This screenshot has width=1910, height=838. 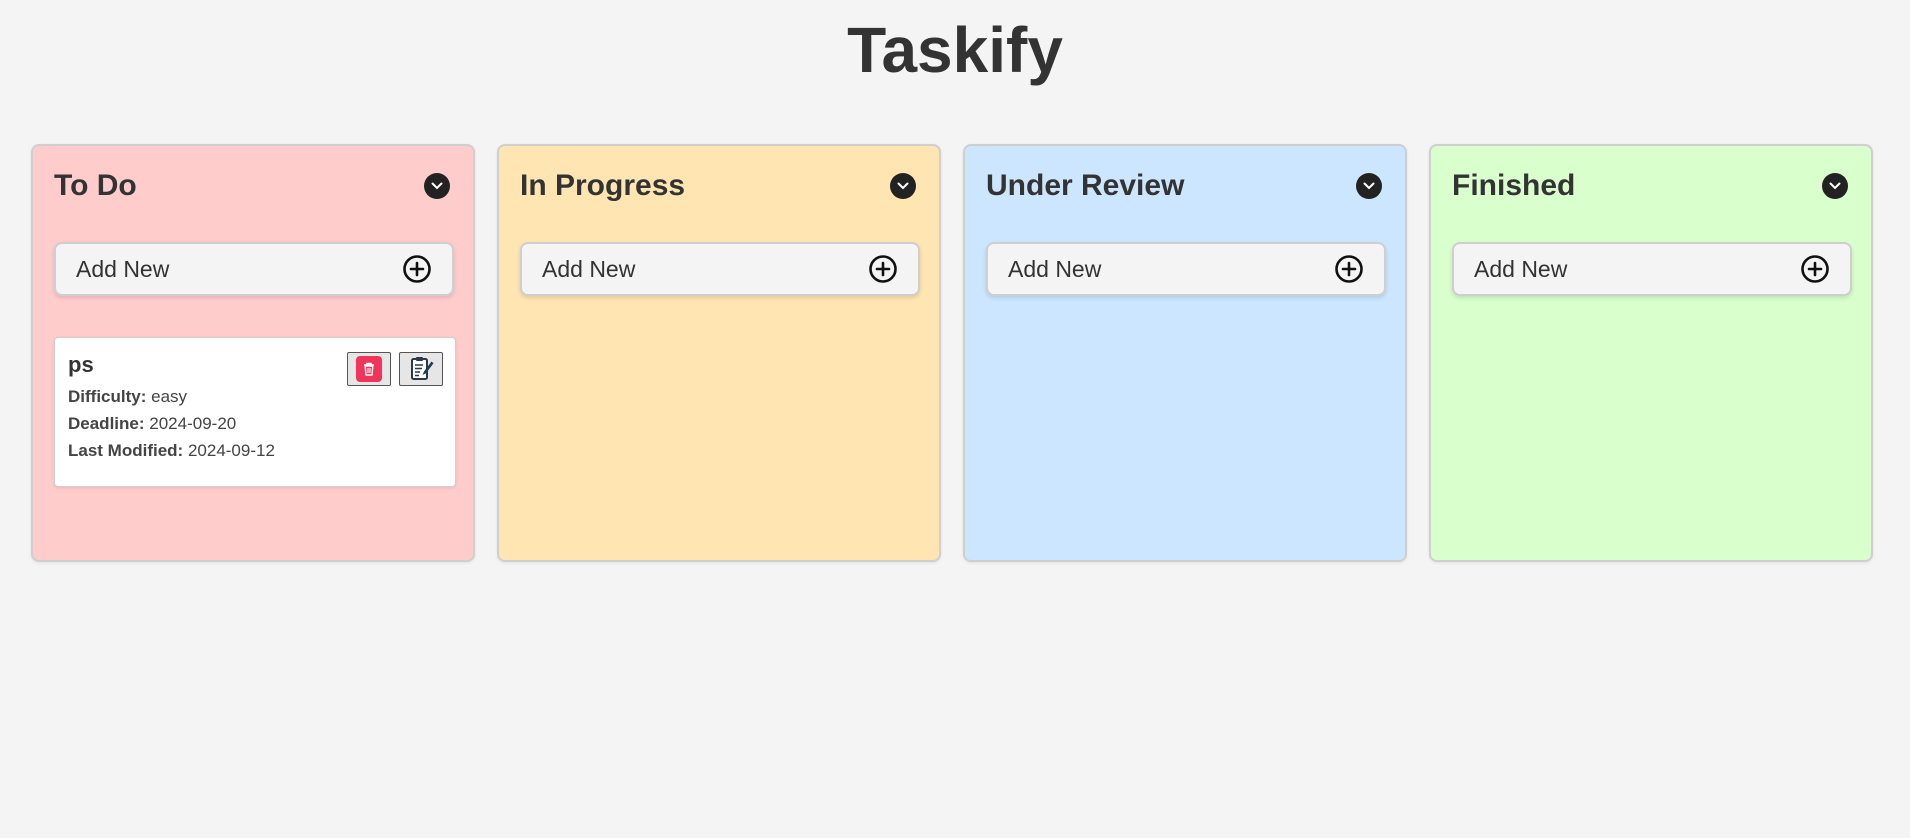 What do you see at coordinates (955, 50) in the screenshot?
I see `app-title: Taskify` at bounding box center [955, 50].